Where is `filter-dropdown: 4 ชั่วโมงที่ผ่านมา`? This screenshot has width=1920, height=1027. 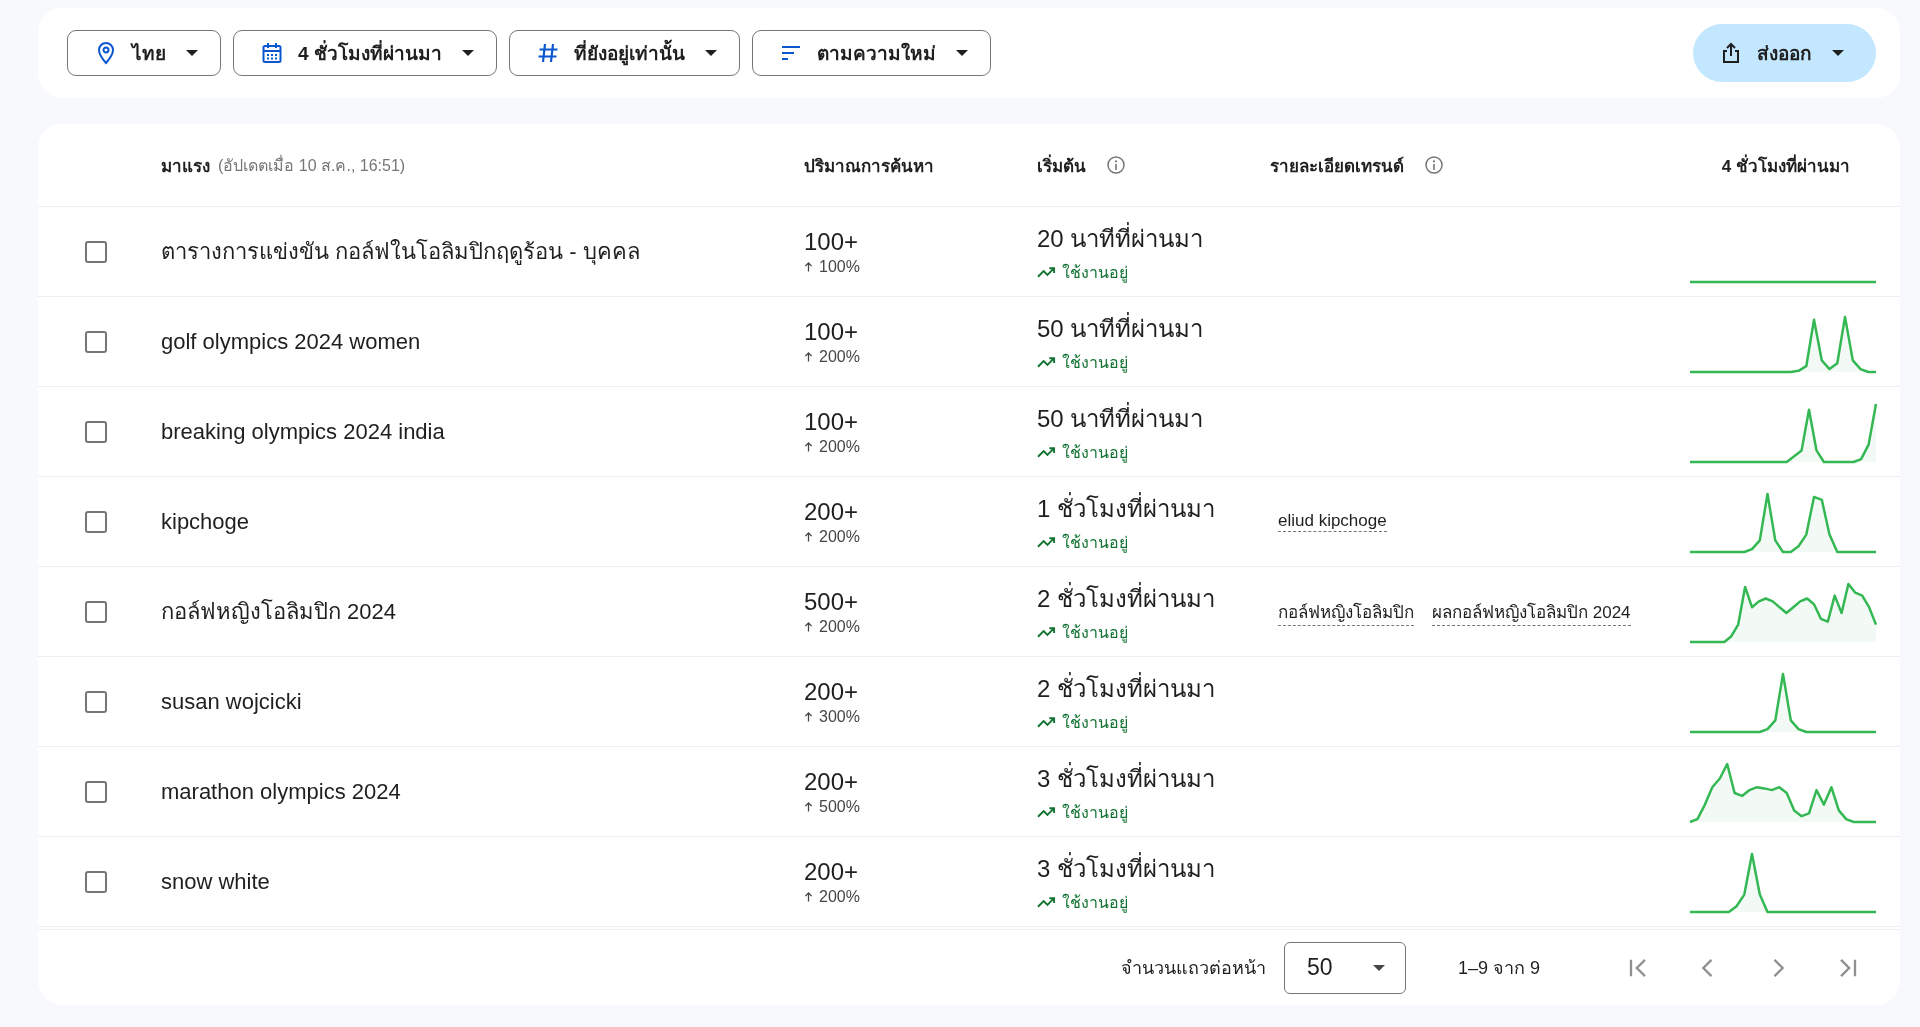 filter-dropdown: 4 ชั่วโมงที่ผ่านมา is located at coordinates (365, 53).